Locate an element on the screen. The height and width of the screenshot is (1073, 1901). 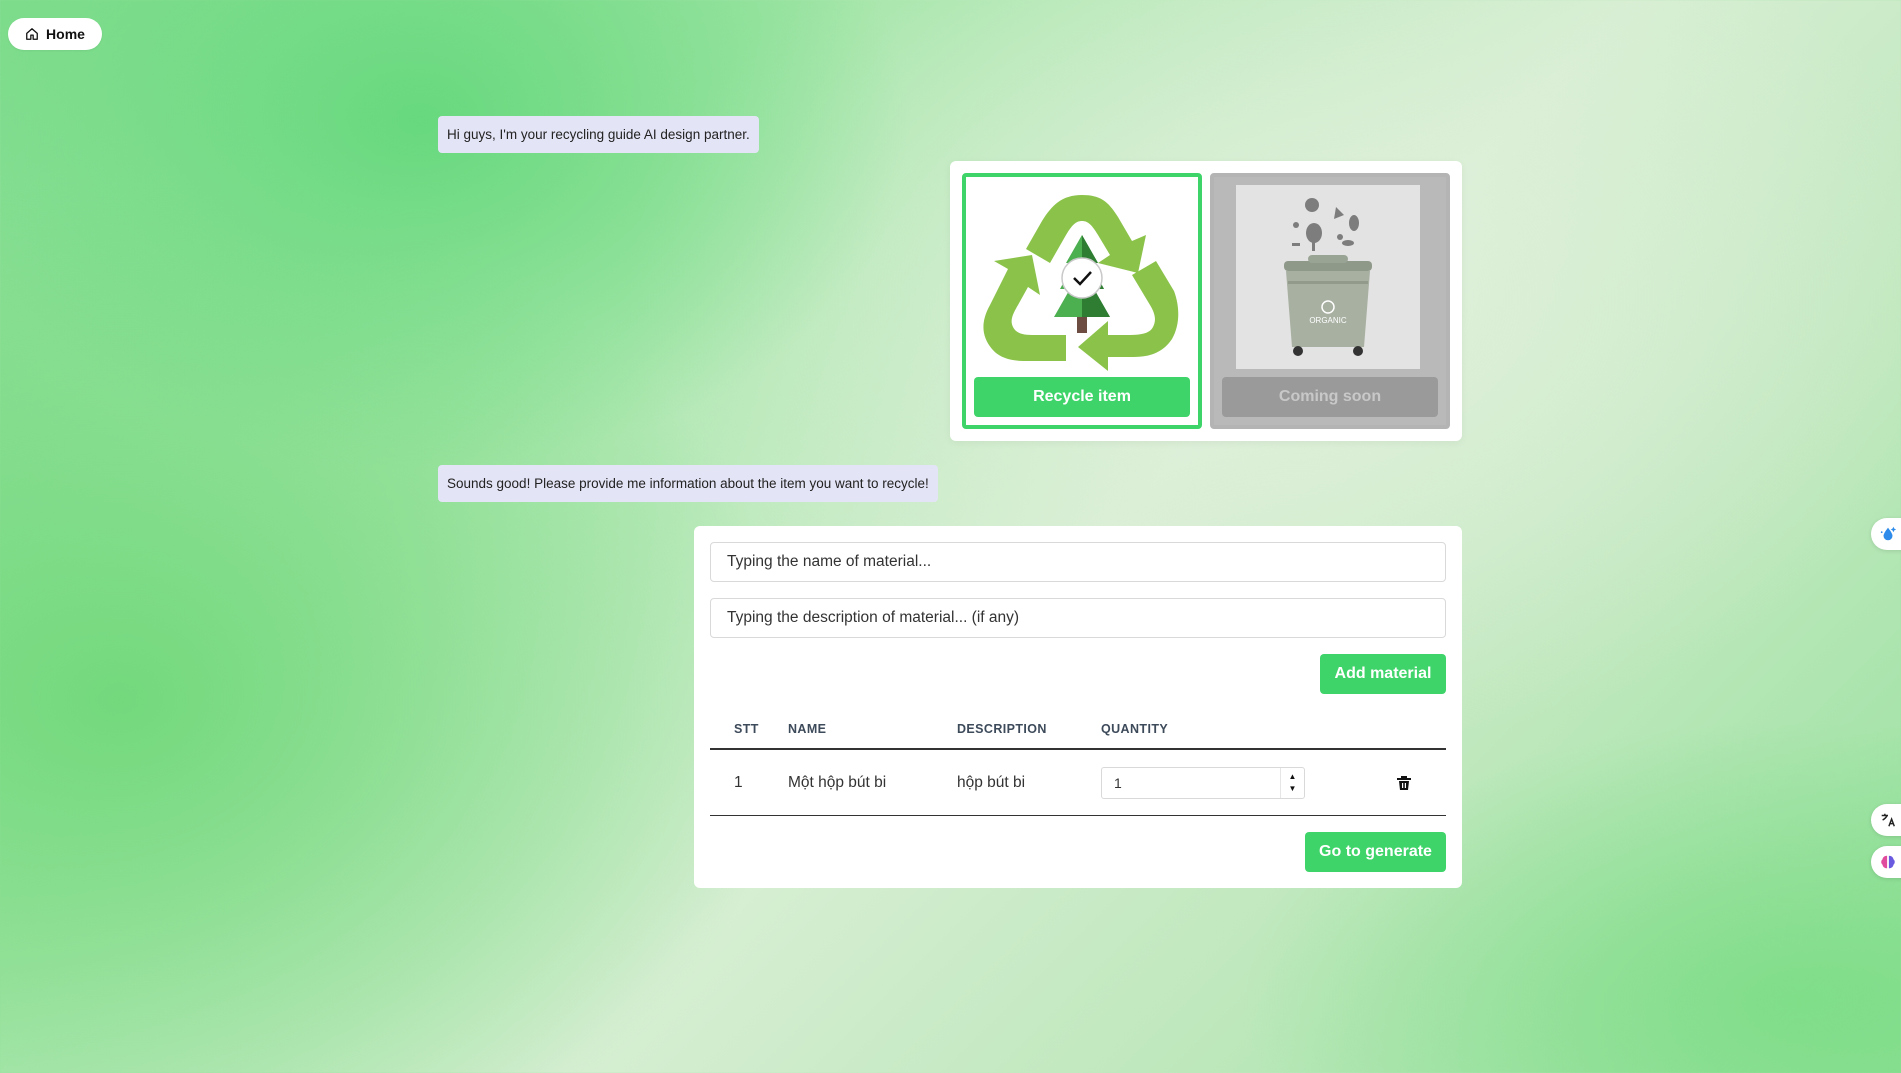
side-tool-translate is located at coordinates (1886, 820).